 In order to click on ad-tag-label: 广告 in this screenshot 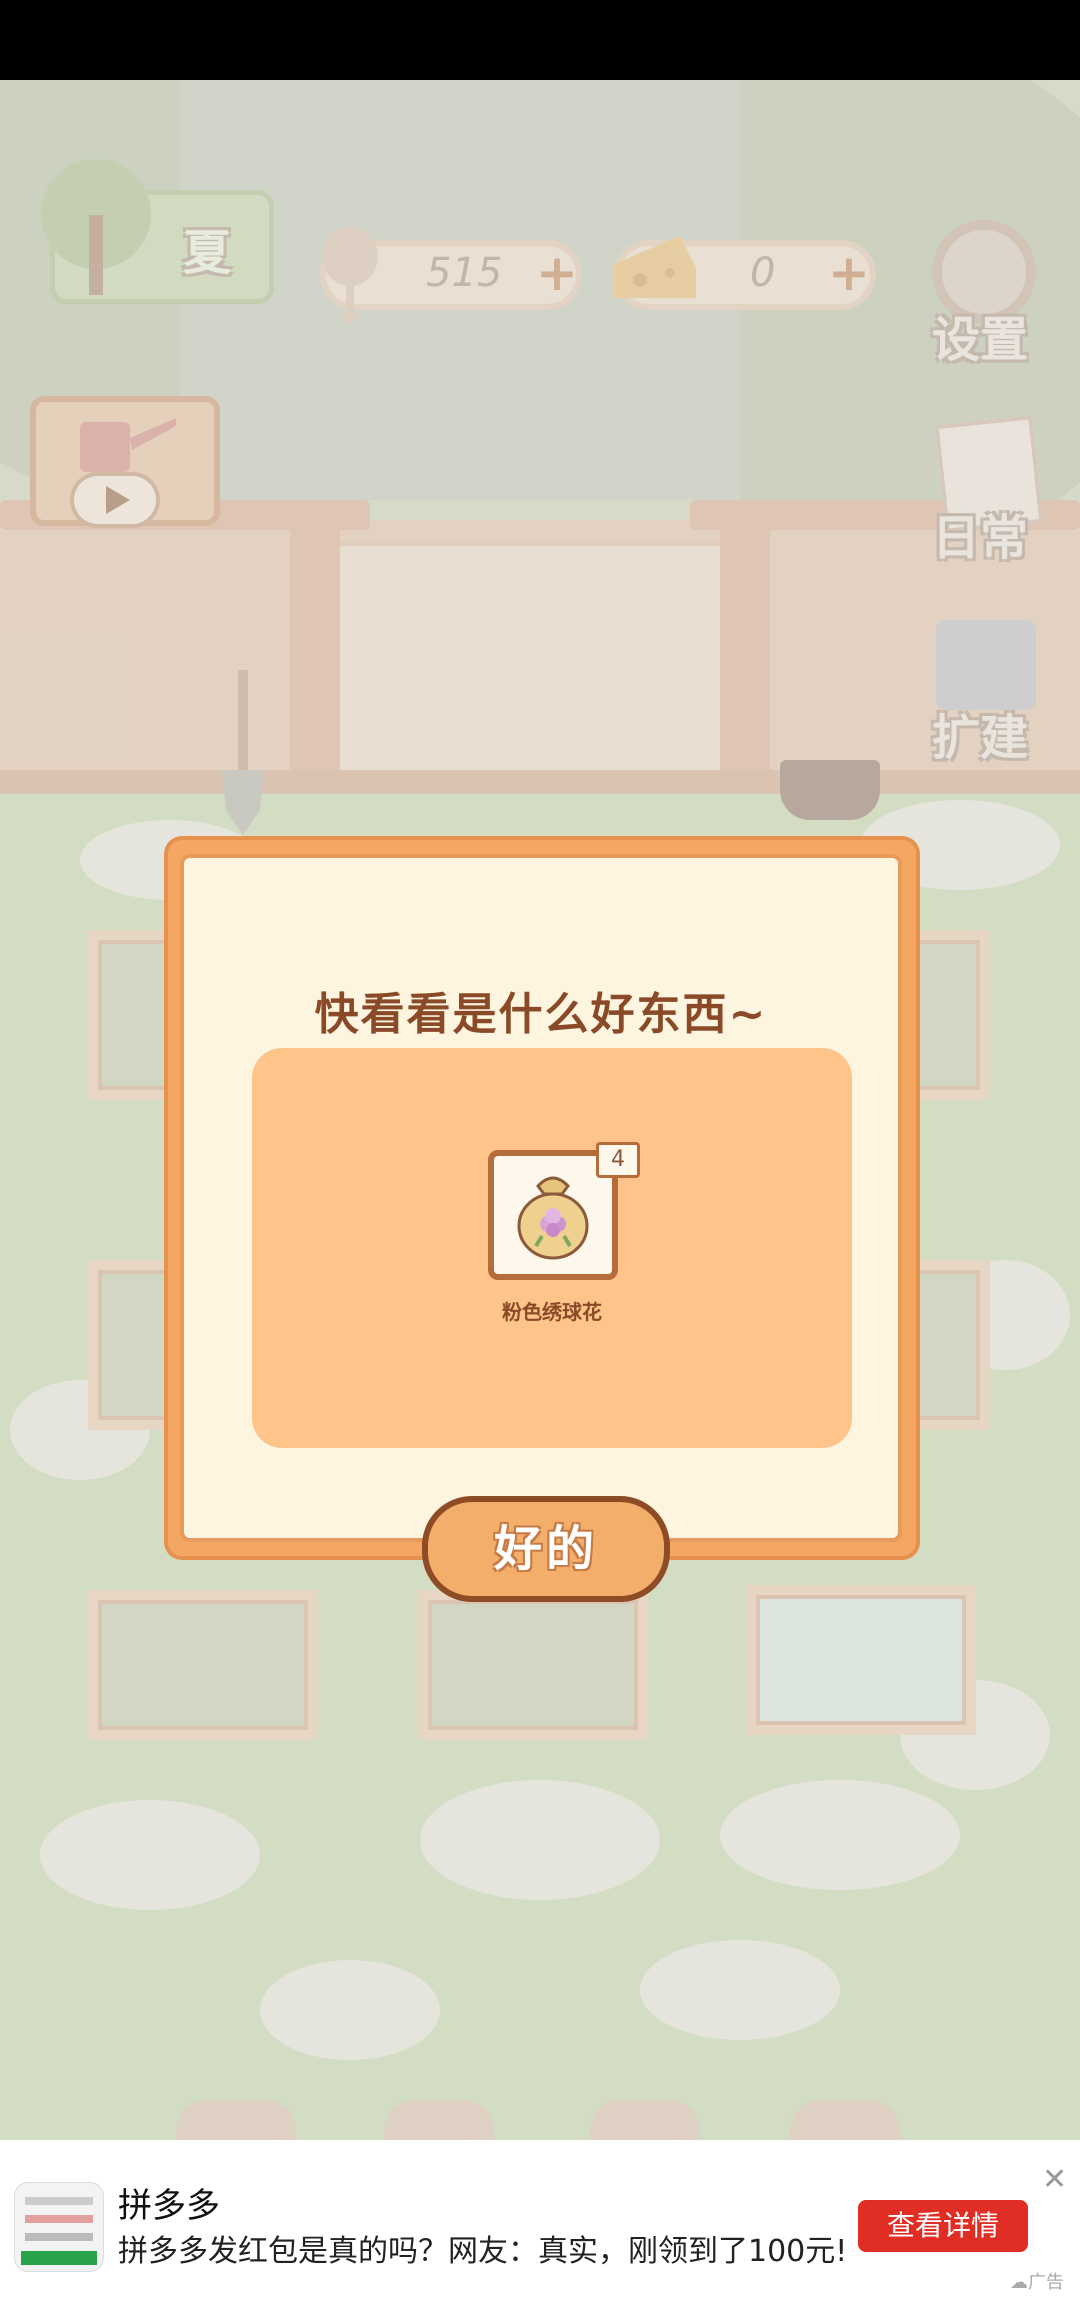, I will do `click(1046, 2282)`.